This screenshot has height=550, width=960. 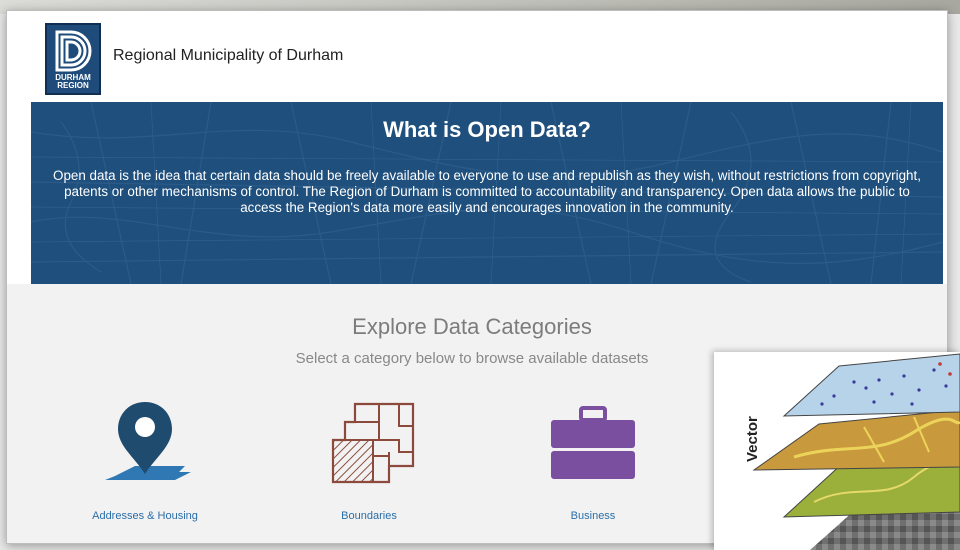 I want to click on category-boundaries: Boundaries, so click(x=369, y=466).